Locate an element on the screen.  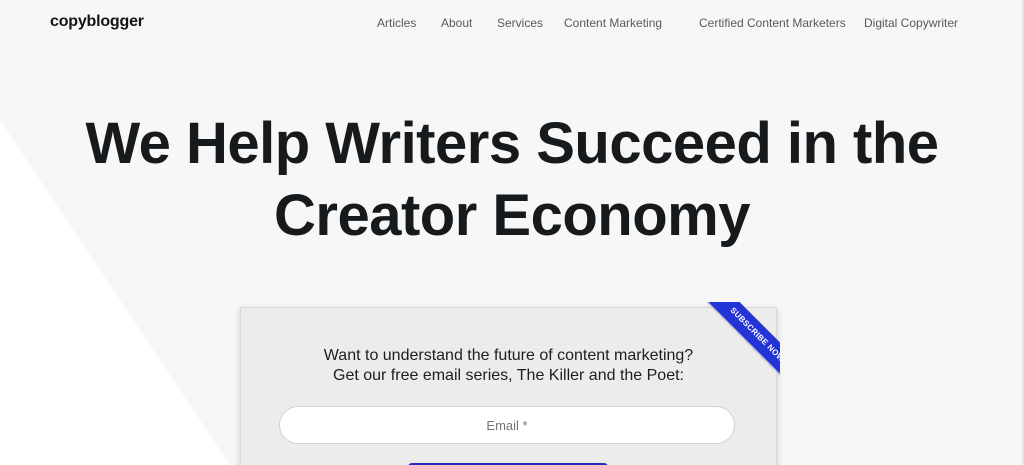
email-input is located at coordinates (507, 425).